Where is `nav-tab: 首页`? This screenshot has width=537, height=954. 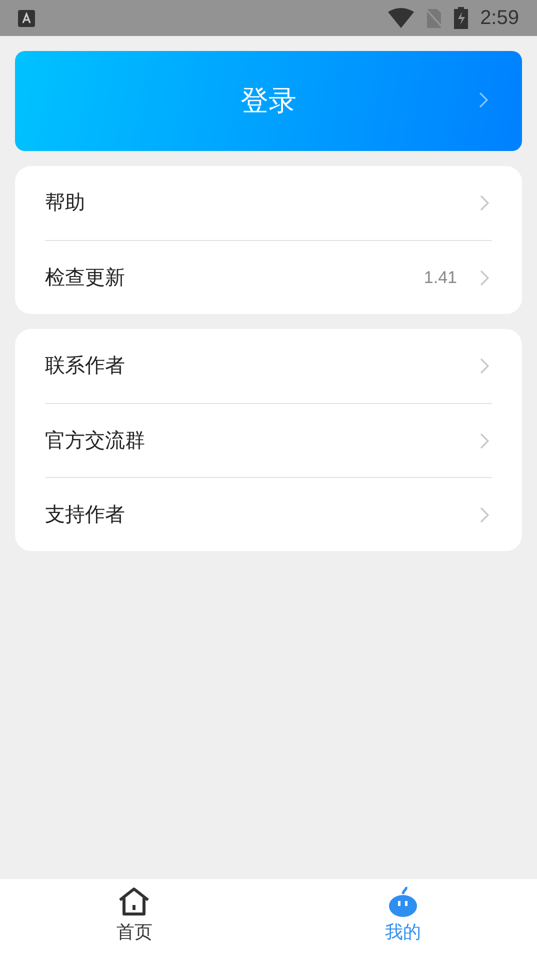 nav-tab: 首页 is located at coordinates (134, 916).